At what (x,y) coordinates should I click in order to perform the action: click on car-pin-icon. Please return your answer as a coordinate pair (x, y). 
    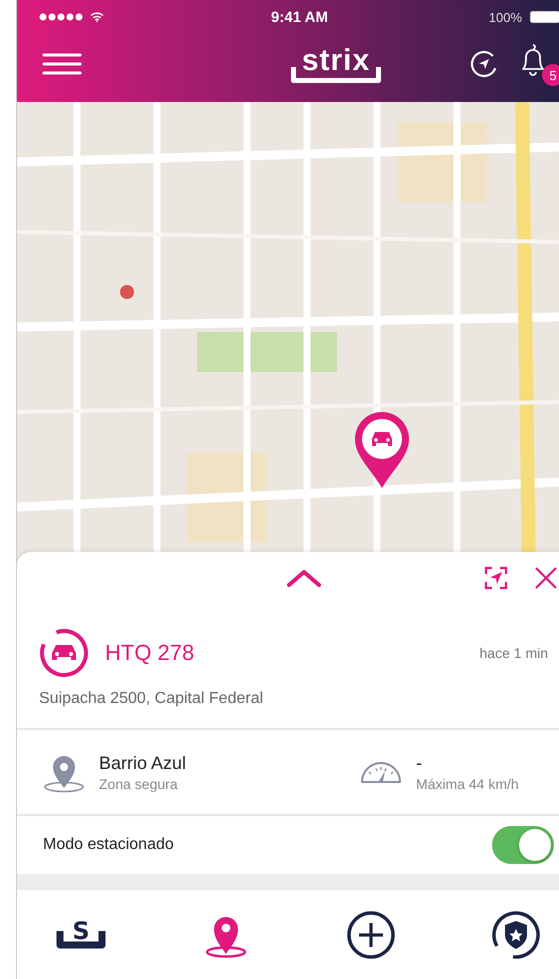
    Looking at the image, I should click on (382, 450).